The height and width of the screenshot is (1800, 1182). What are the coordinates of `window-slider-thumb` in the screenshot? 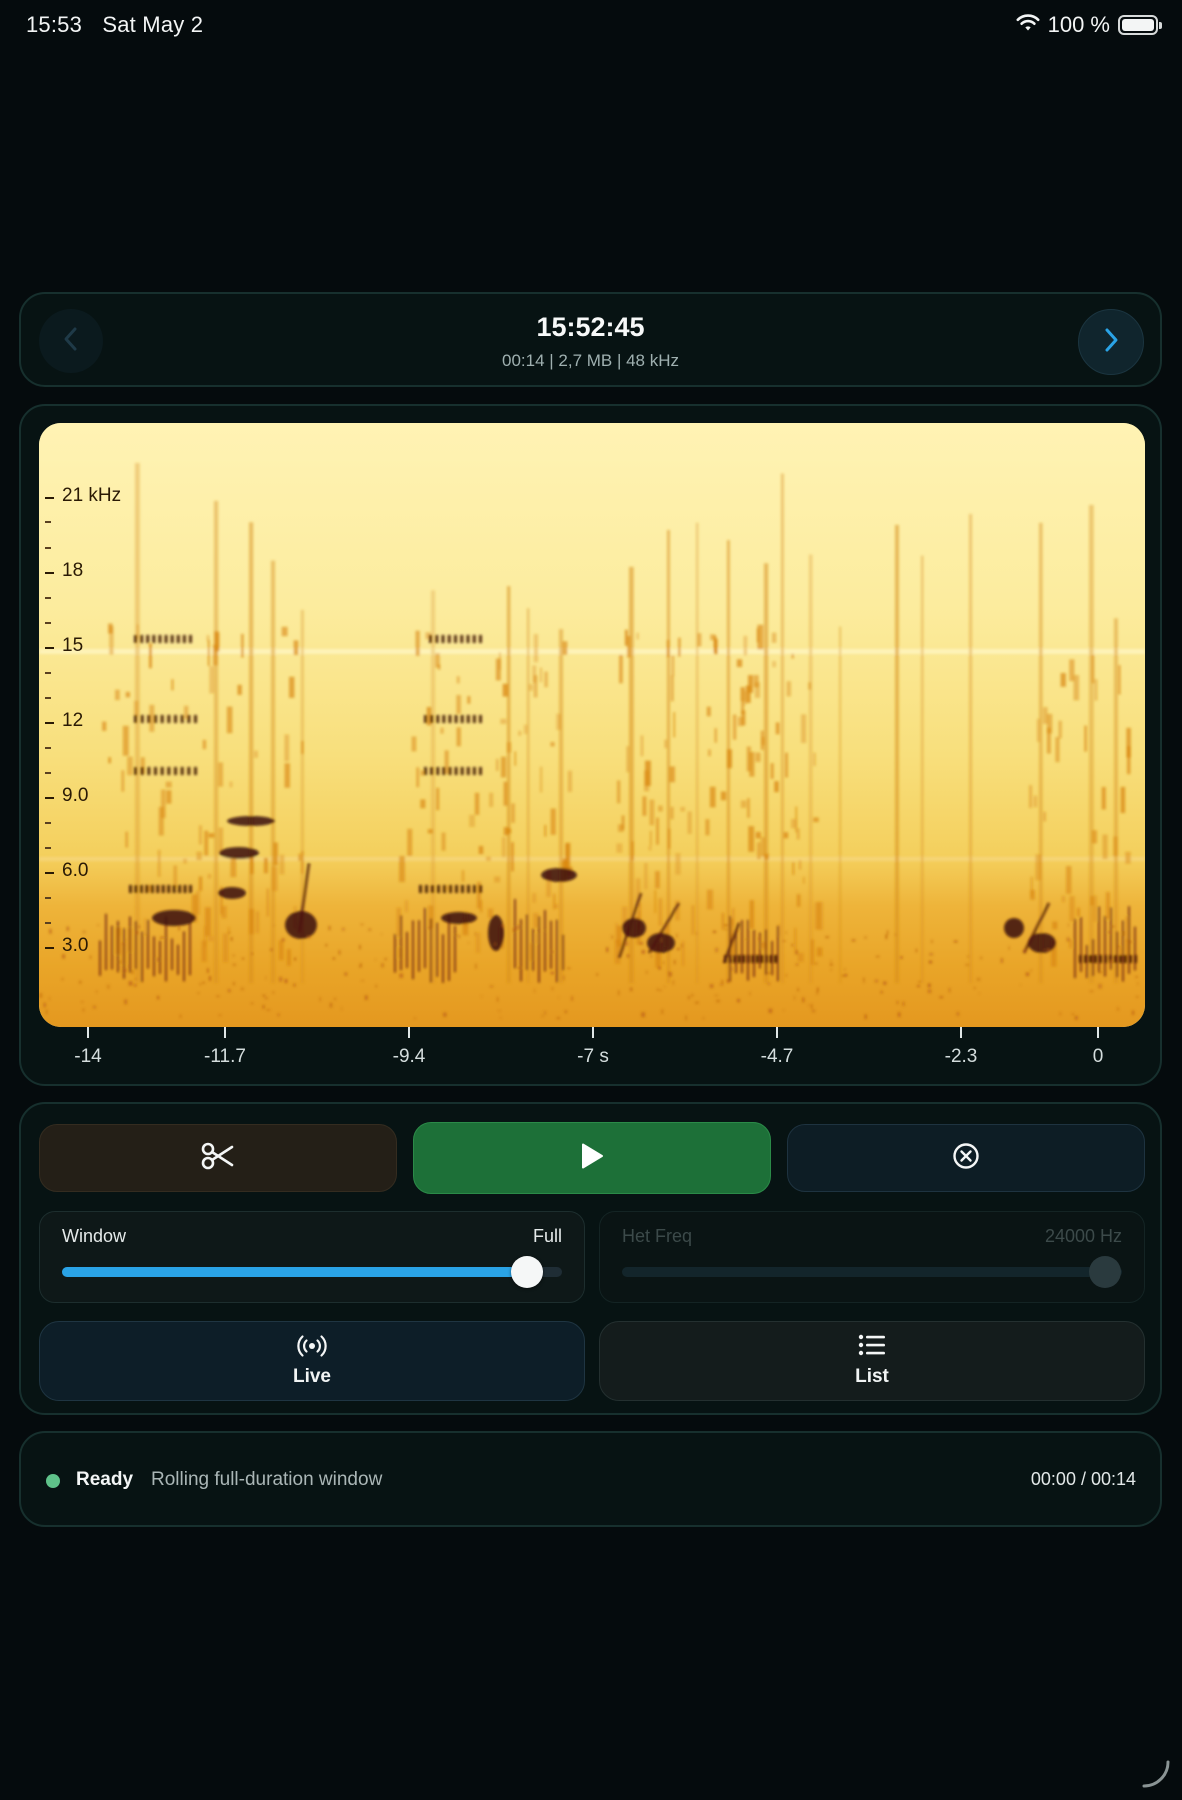 It's located at (527, 1272).